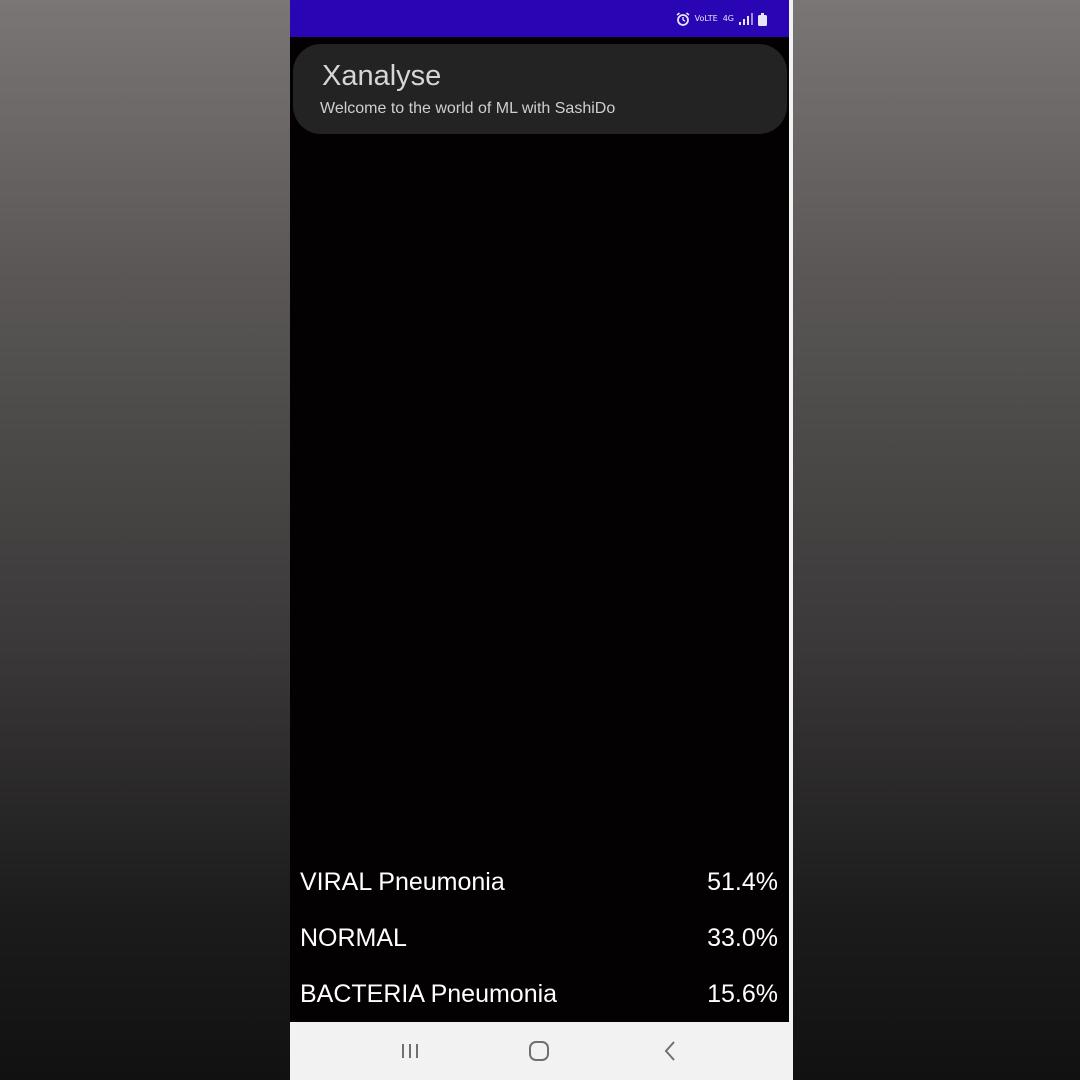 Image resolution: width=1080 pixels, height=1080 pixels. I want to click on home-icon, so click(539, 1051).